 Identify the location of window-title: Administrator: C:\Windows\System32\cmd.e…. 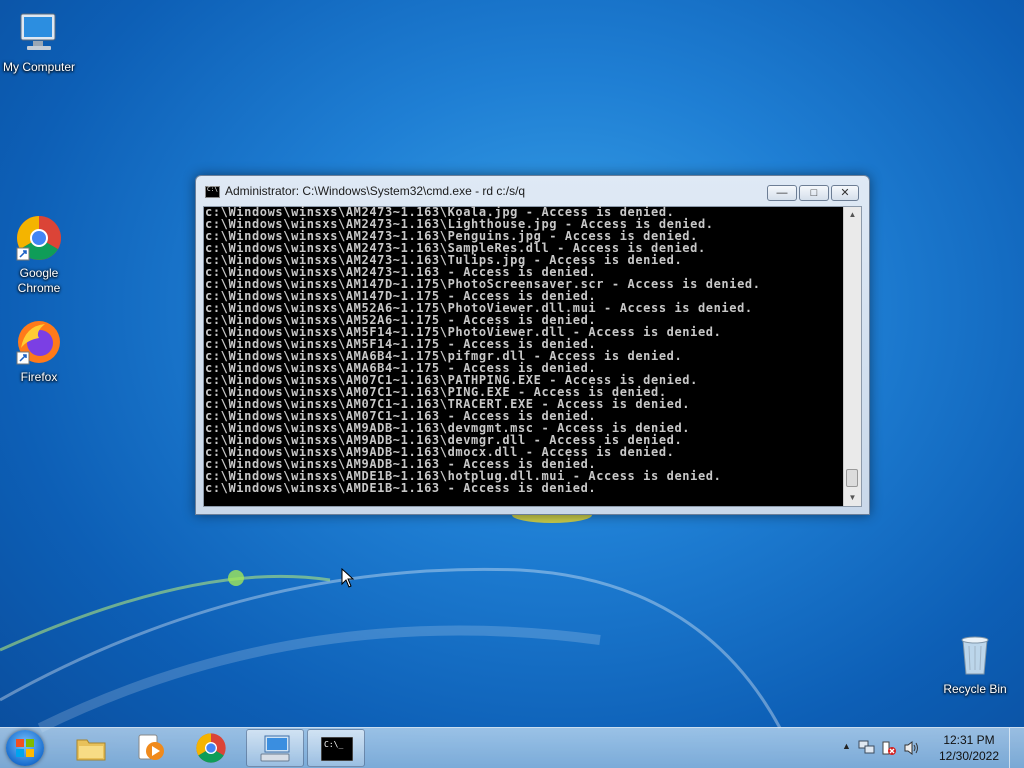
(375, 191).